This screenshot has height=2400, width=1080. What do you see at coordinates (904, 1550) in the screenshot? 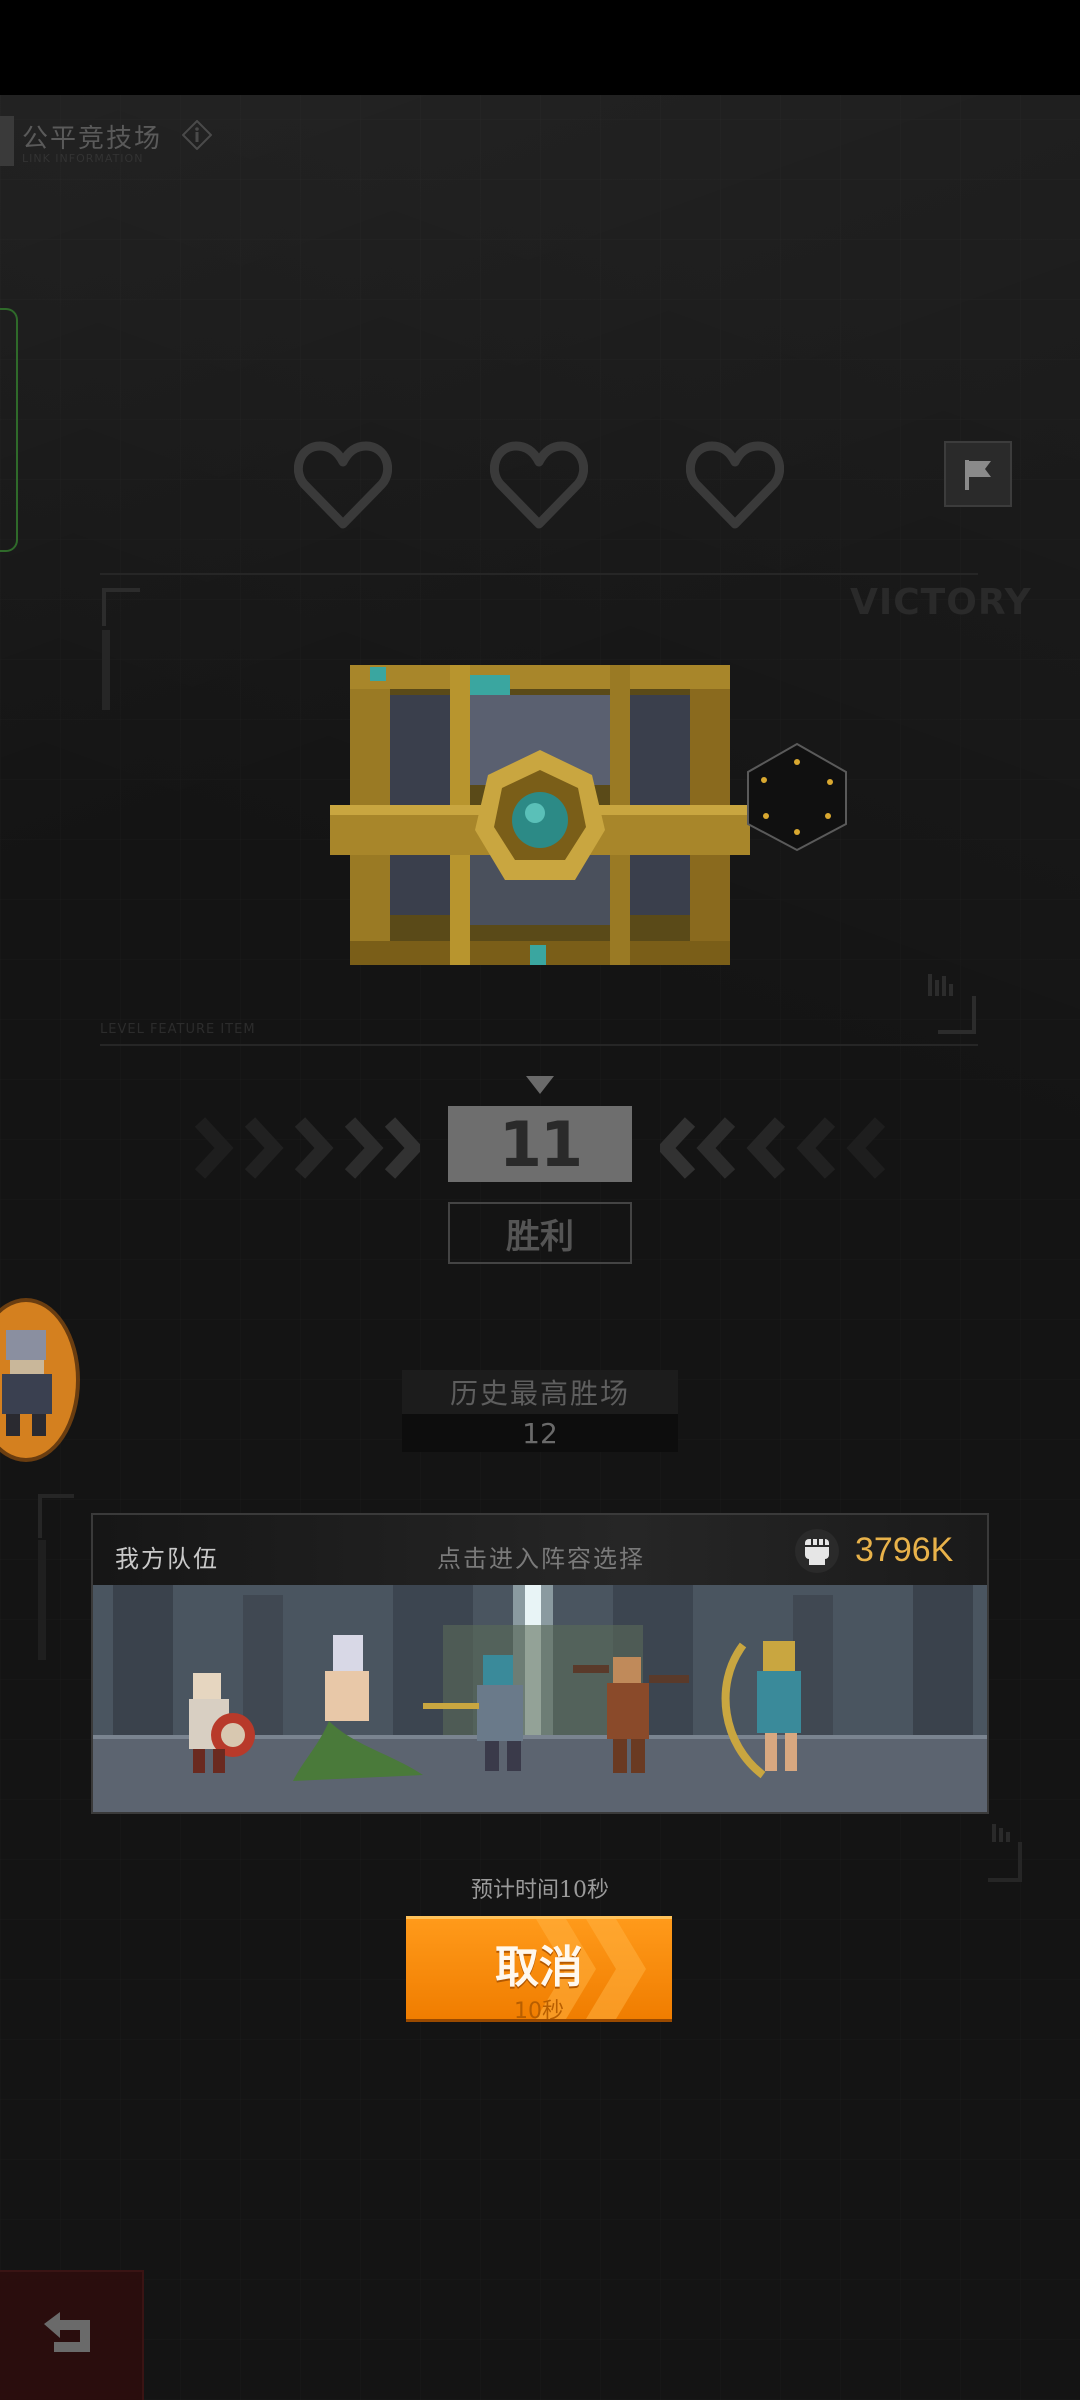
I see `power-value: 3796K` at bounding box center [904, 1550].